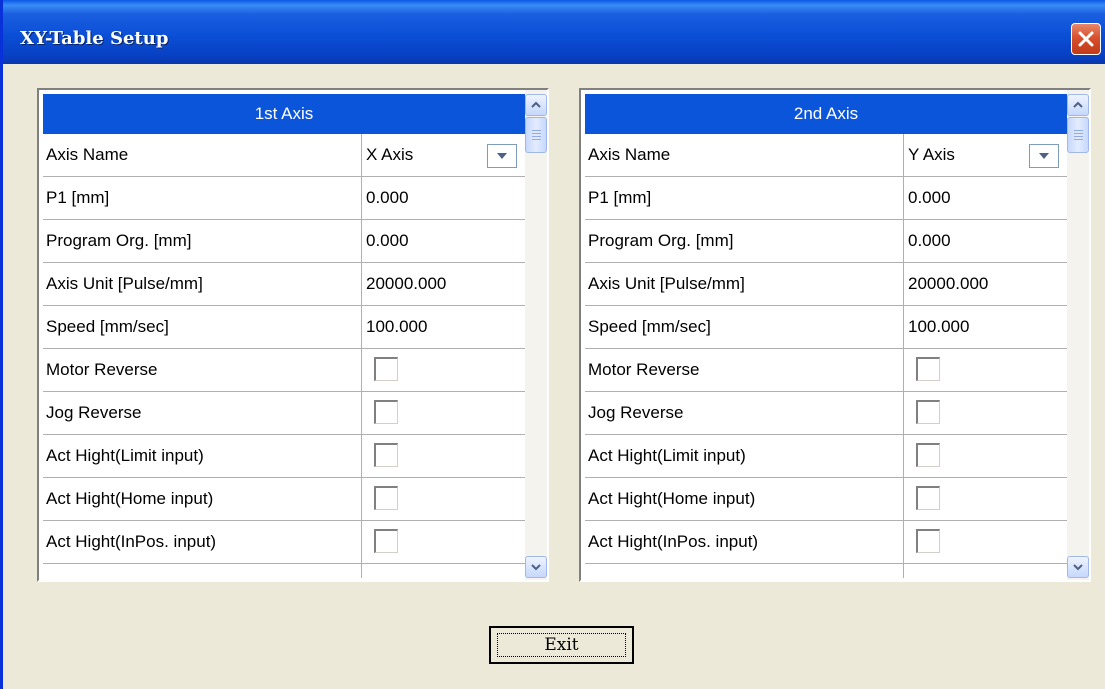 The width and height of the screenshot is (1105, 689). What do you see at coordinates (386, 412) in the screenshot?
I see `axis1-jog-reverse-checkbox` at bounding box center [386, 412].